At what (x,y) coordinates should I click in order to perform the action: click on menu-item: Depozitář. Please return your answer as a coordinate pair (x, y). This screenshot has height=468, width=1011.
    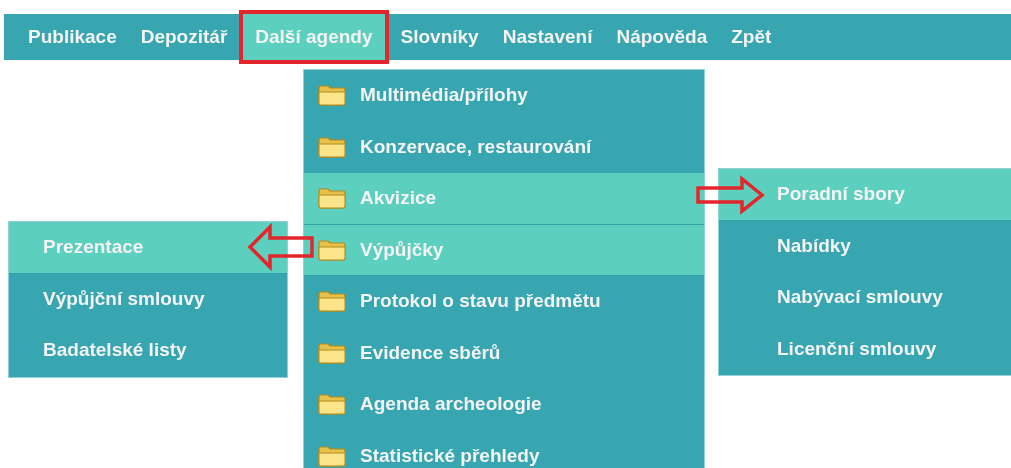
    Looking at the image, I should click on (184, 37).